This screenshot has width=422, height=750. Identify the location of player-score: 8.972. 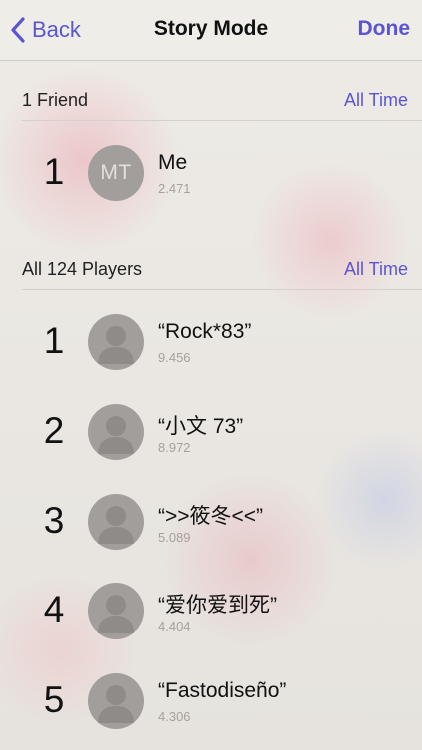
(174, 447).